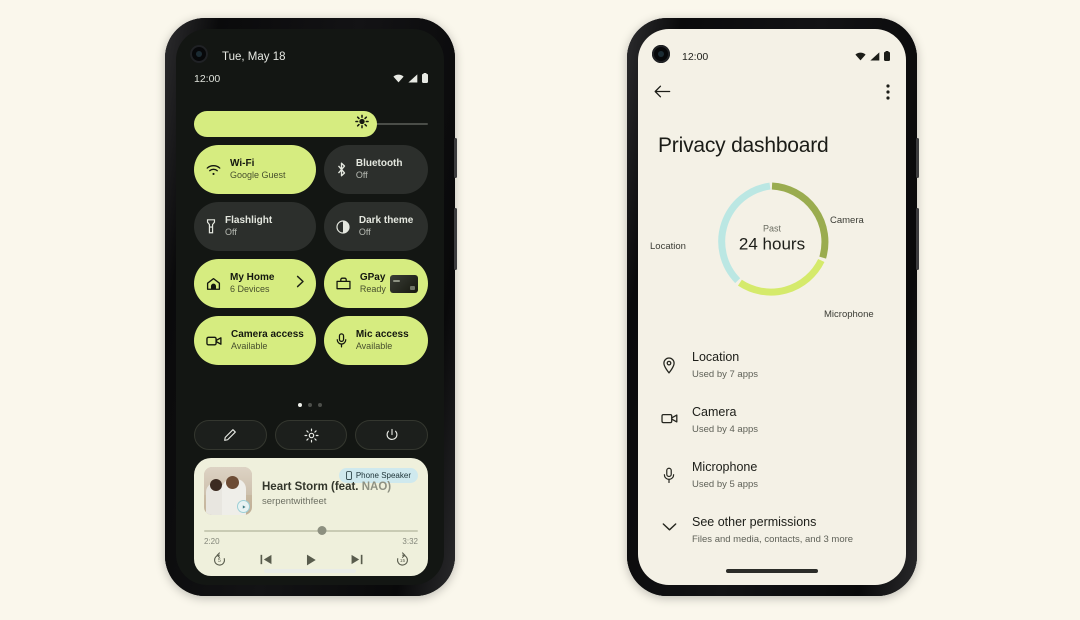 The image size is (1080, 620). What do you see at coordinates (254, 57) in the screenshot?
I see `status-bar-date: Tue, May 18` at bounding box center [254, 57].